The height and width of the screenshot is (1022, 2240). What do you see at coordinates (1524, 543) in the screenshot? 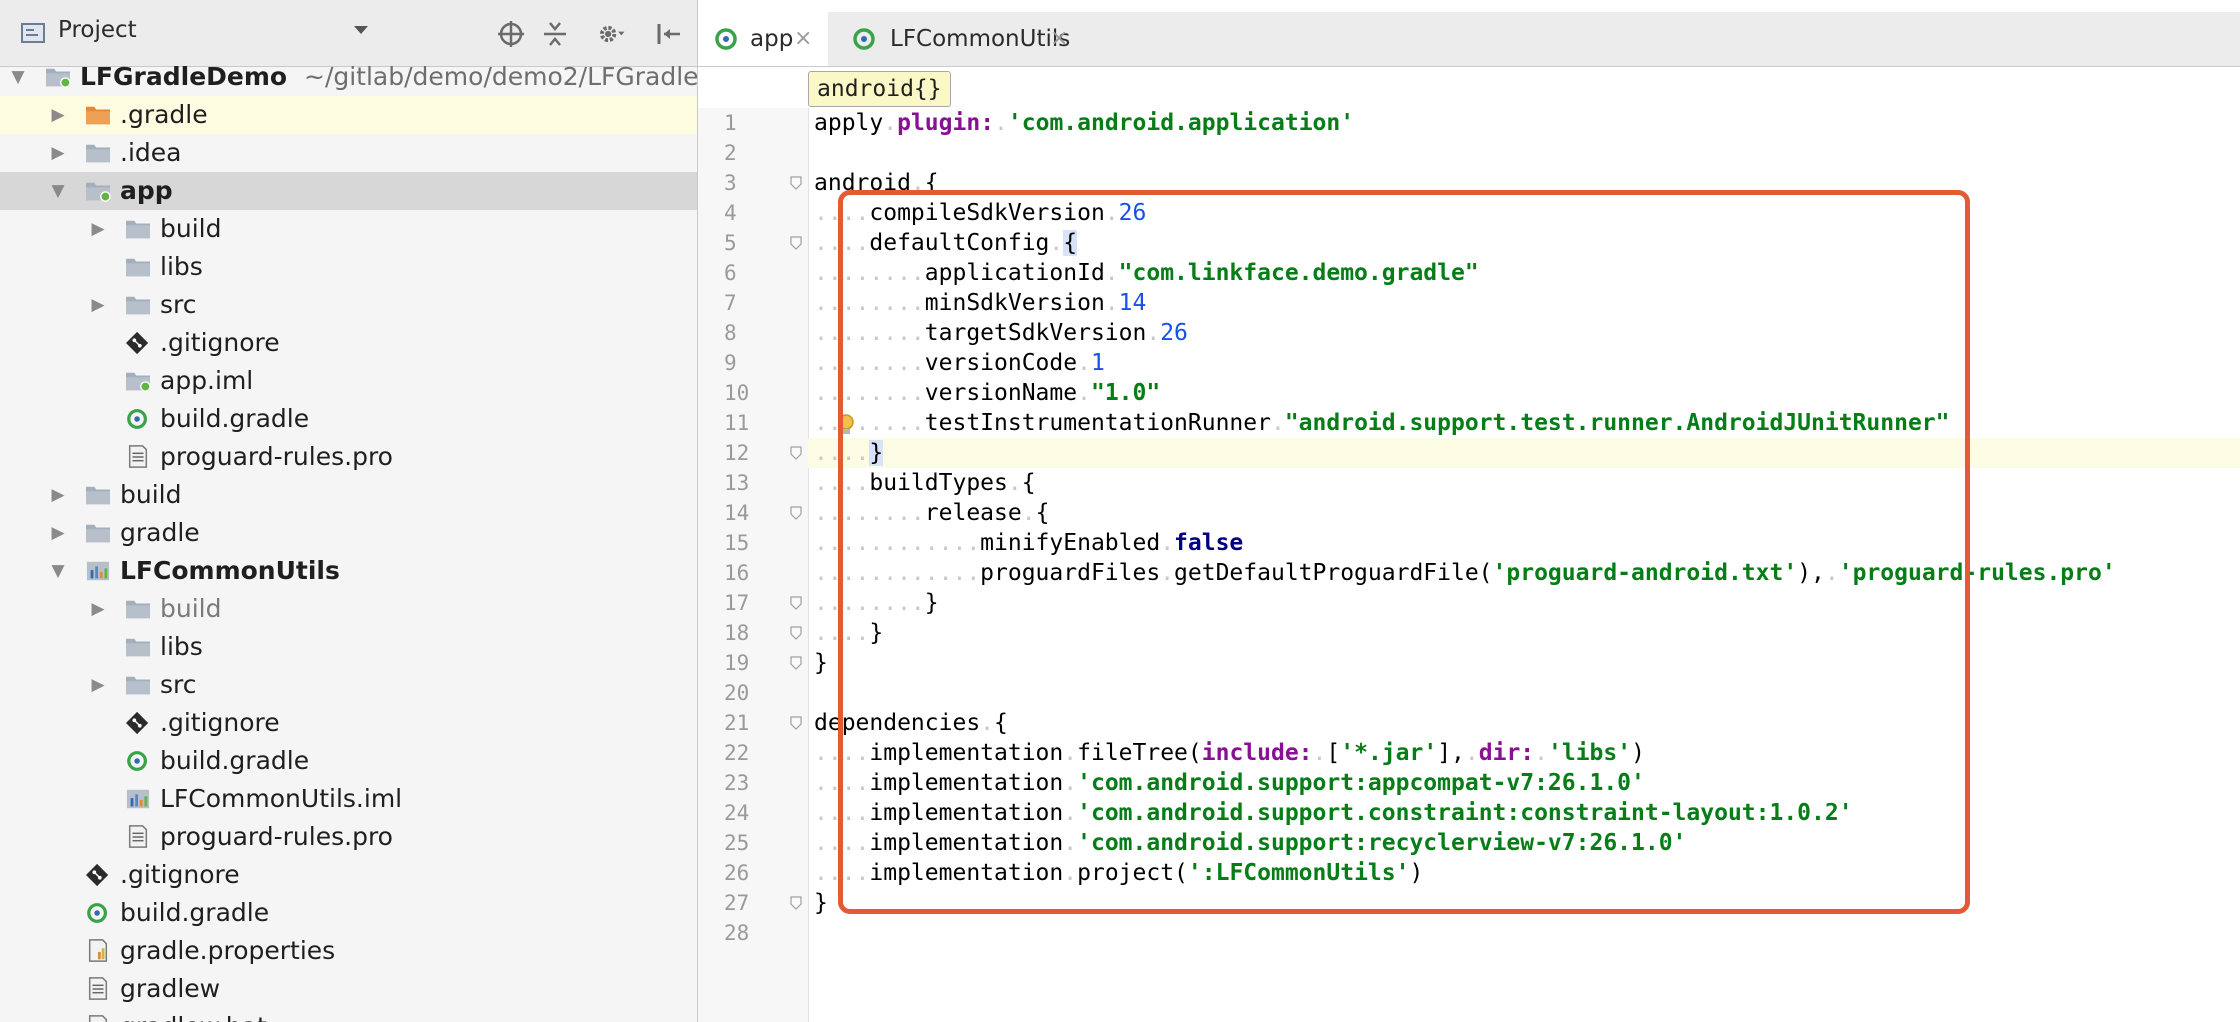
I see `code-line: ............minifyEnabled.false` at bounding box center [1524, 543].